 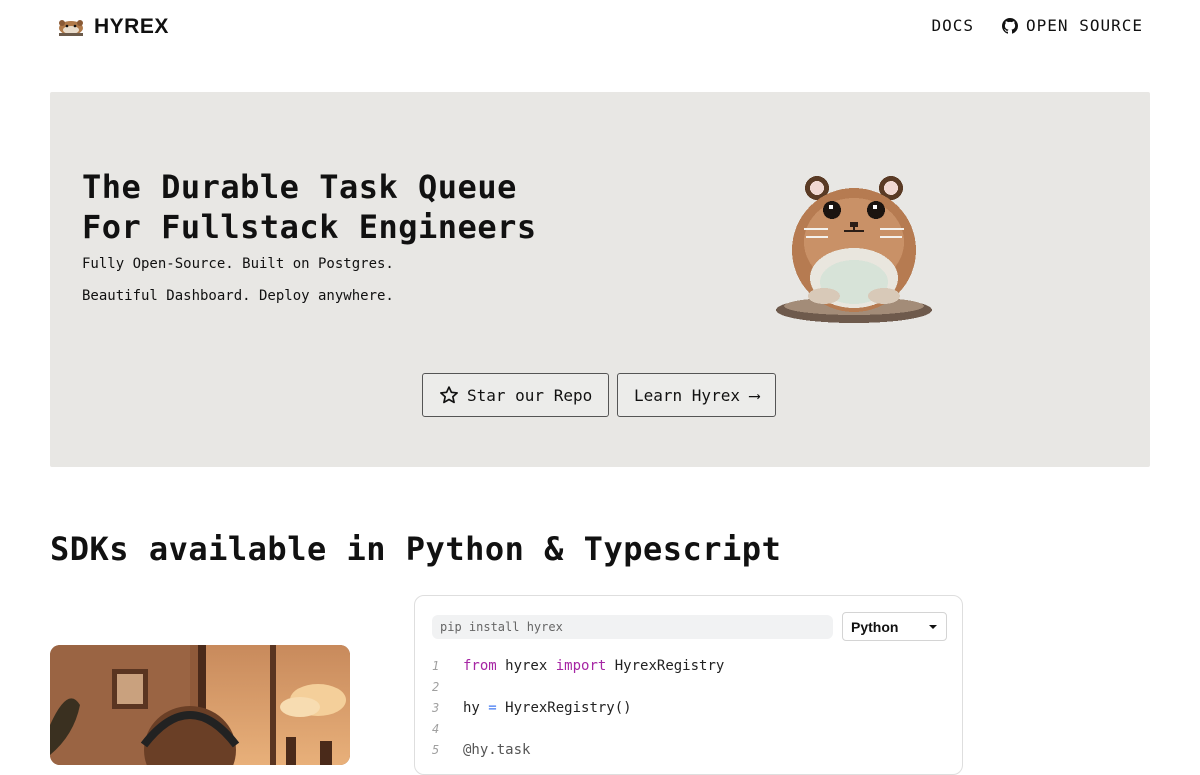 What do you see at coordinates (875, 626) in the screenshot?
I see `language-select-value: Python` at bounding box center [875, 626].